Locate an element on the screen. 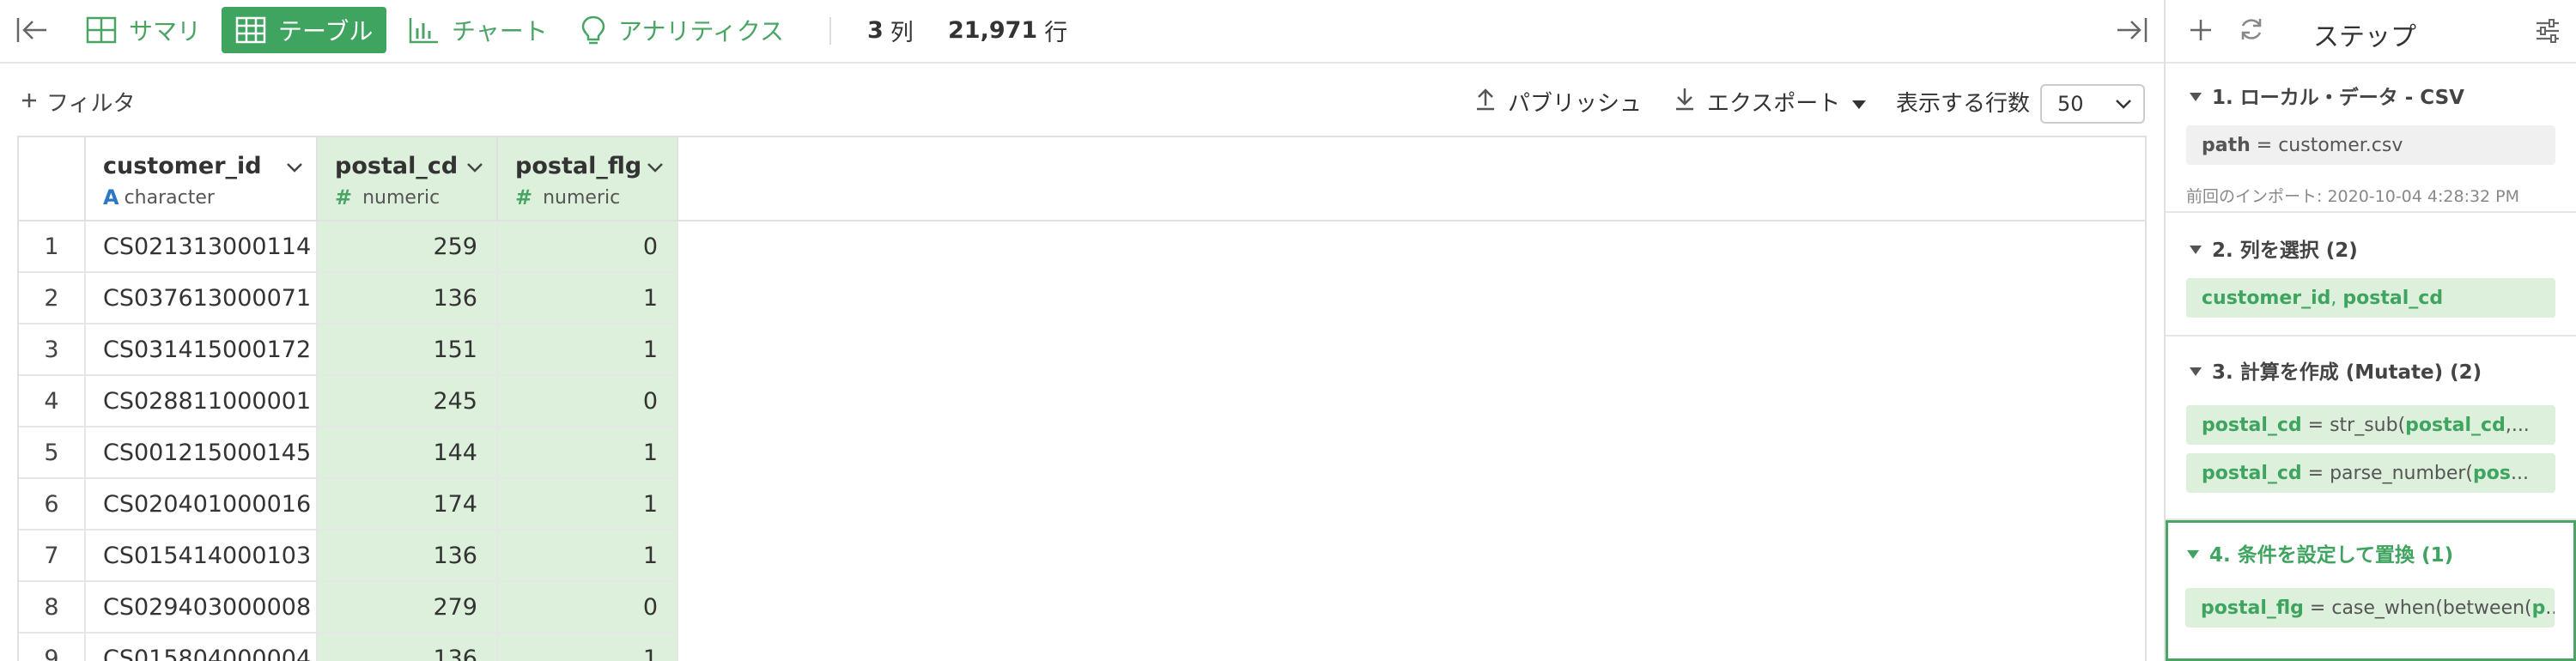 The height and width of the screenshot is (661, 2576). settings-sliders-icon is located at coordinates (2548, 32).